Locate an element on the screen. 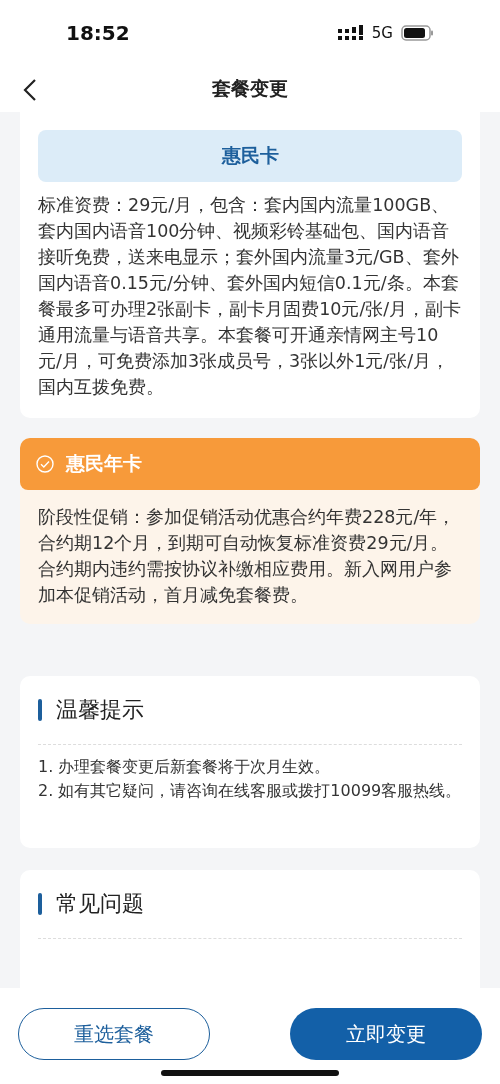  page-title: 套餐变更 is located at coordinates (250, 88).